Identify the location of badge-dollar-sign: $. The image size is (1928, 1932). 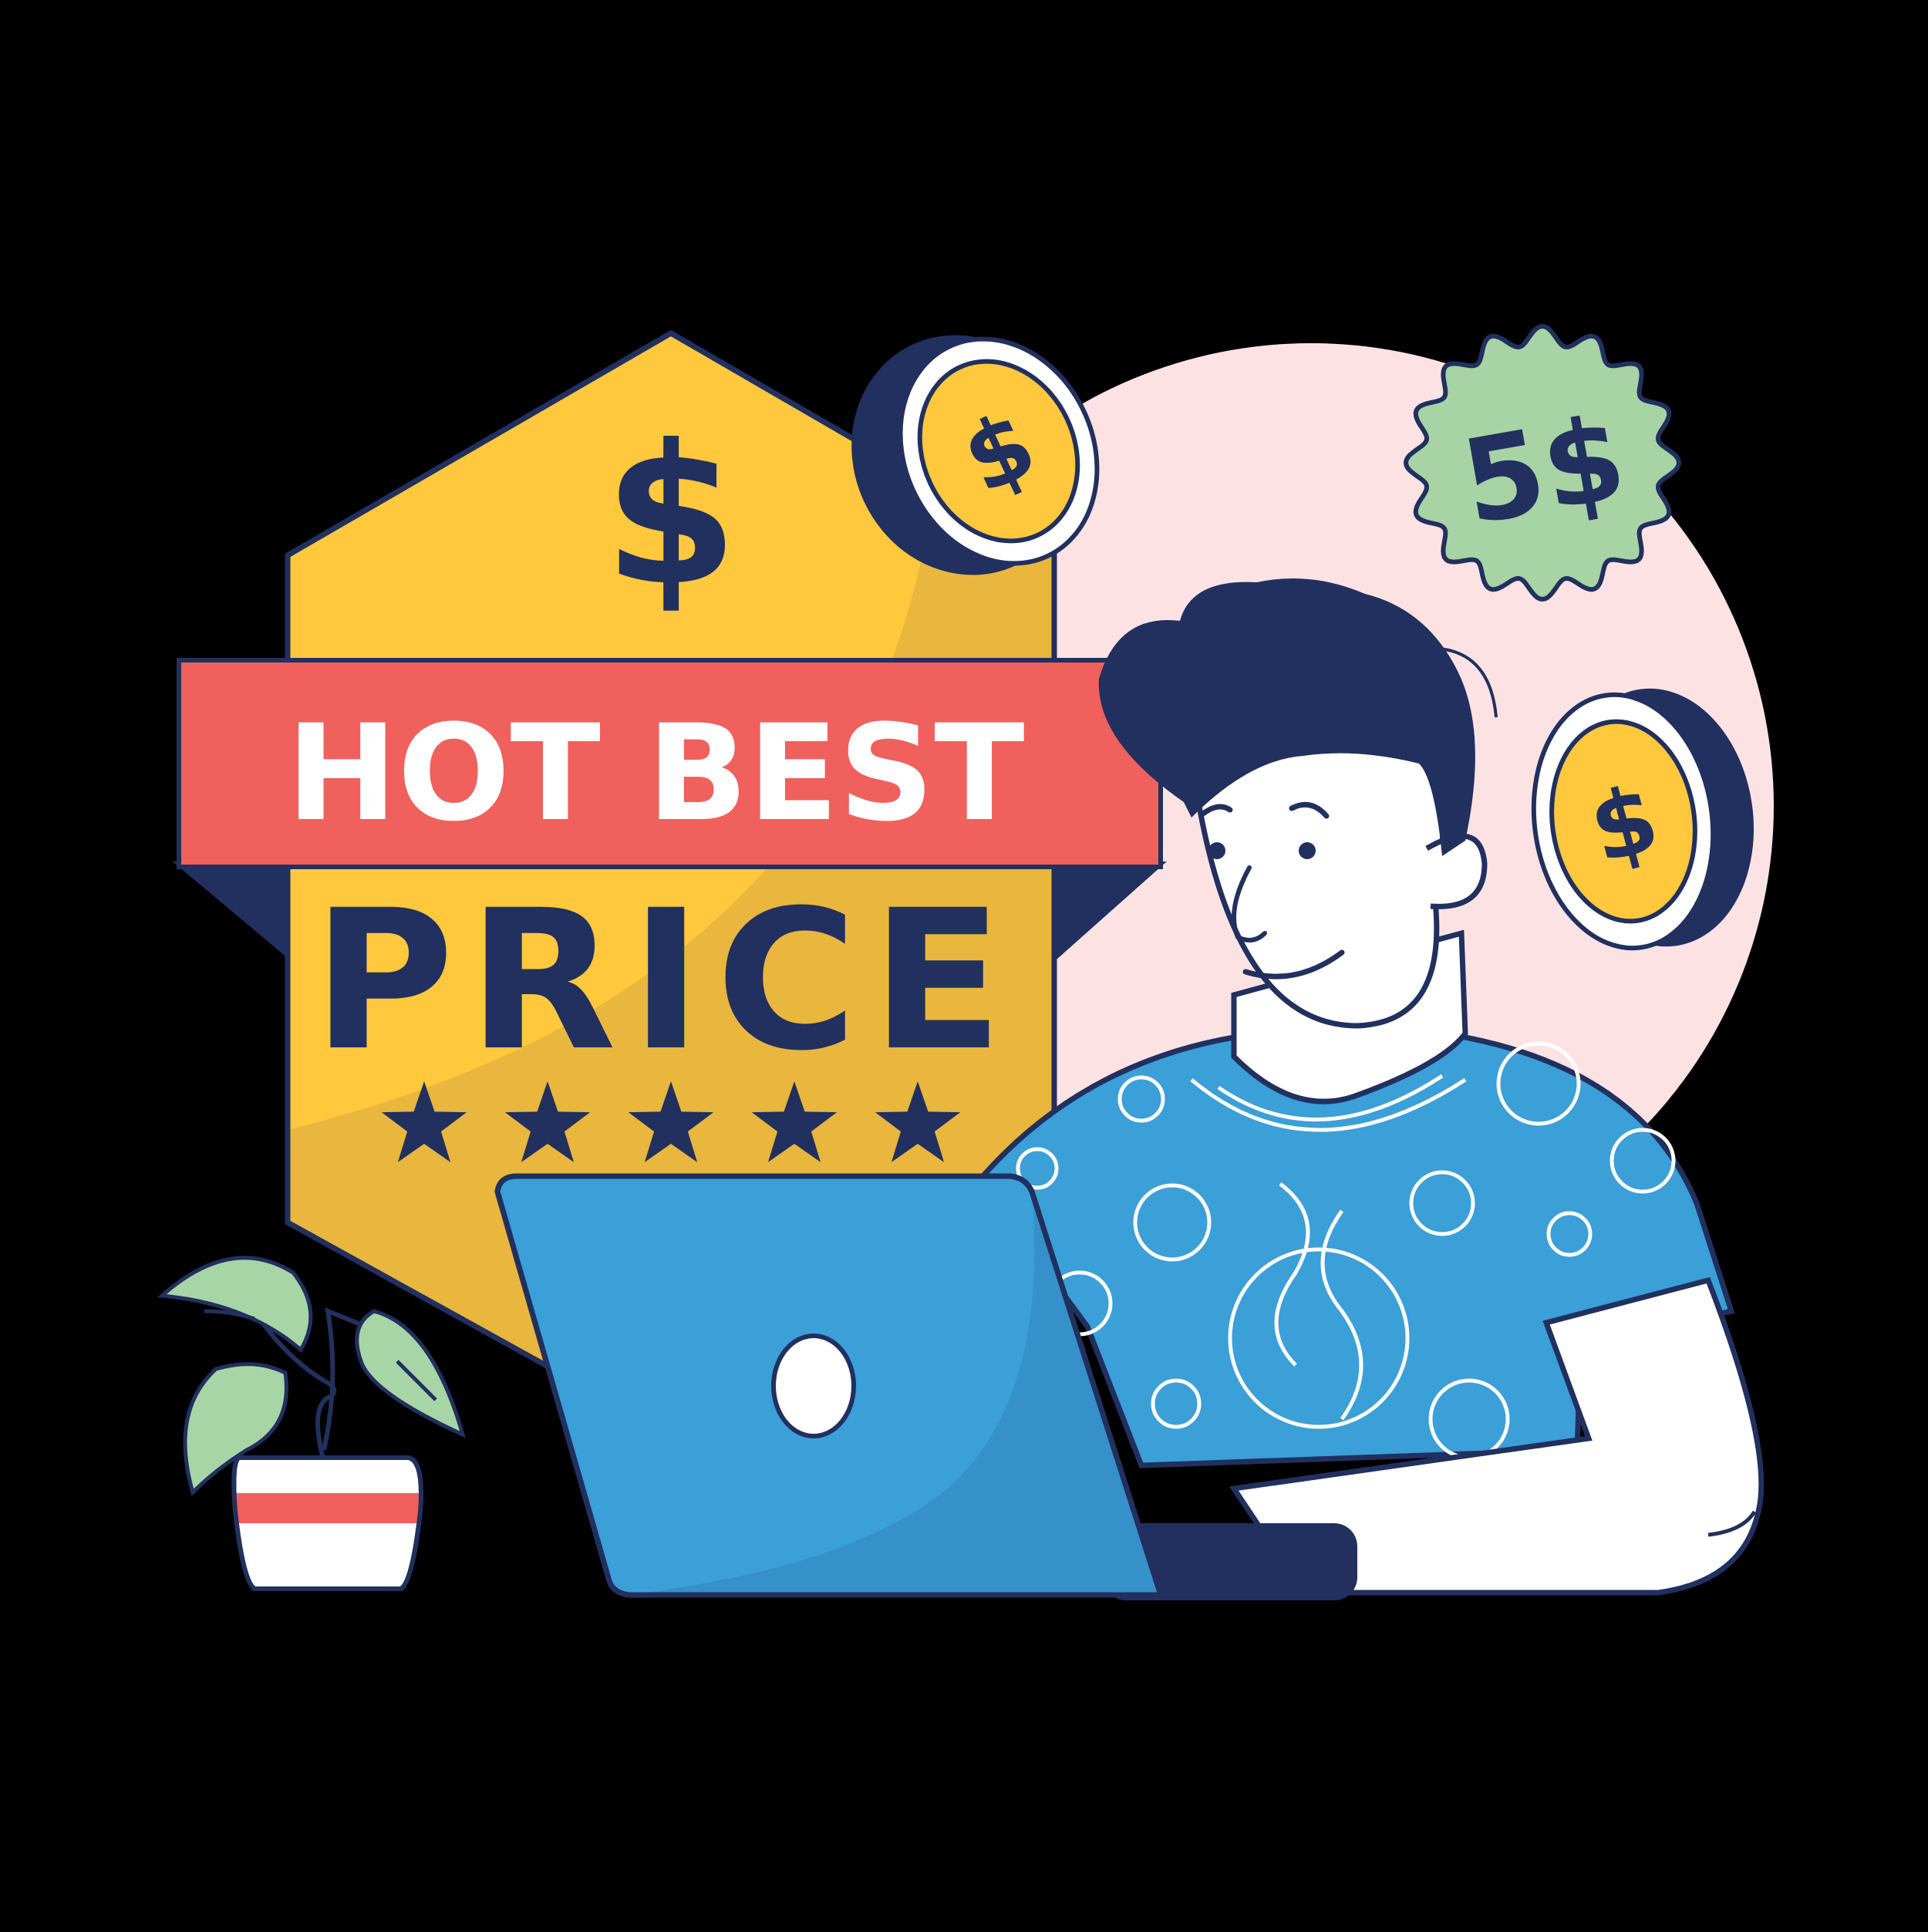
(671, 515).